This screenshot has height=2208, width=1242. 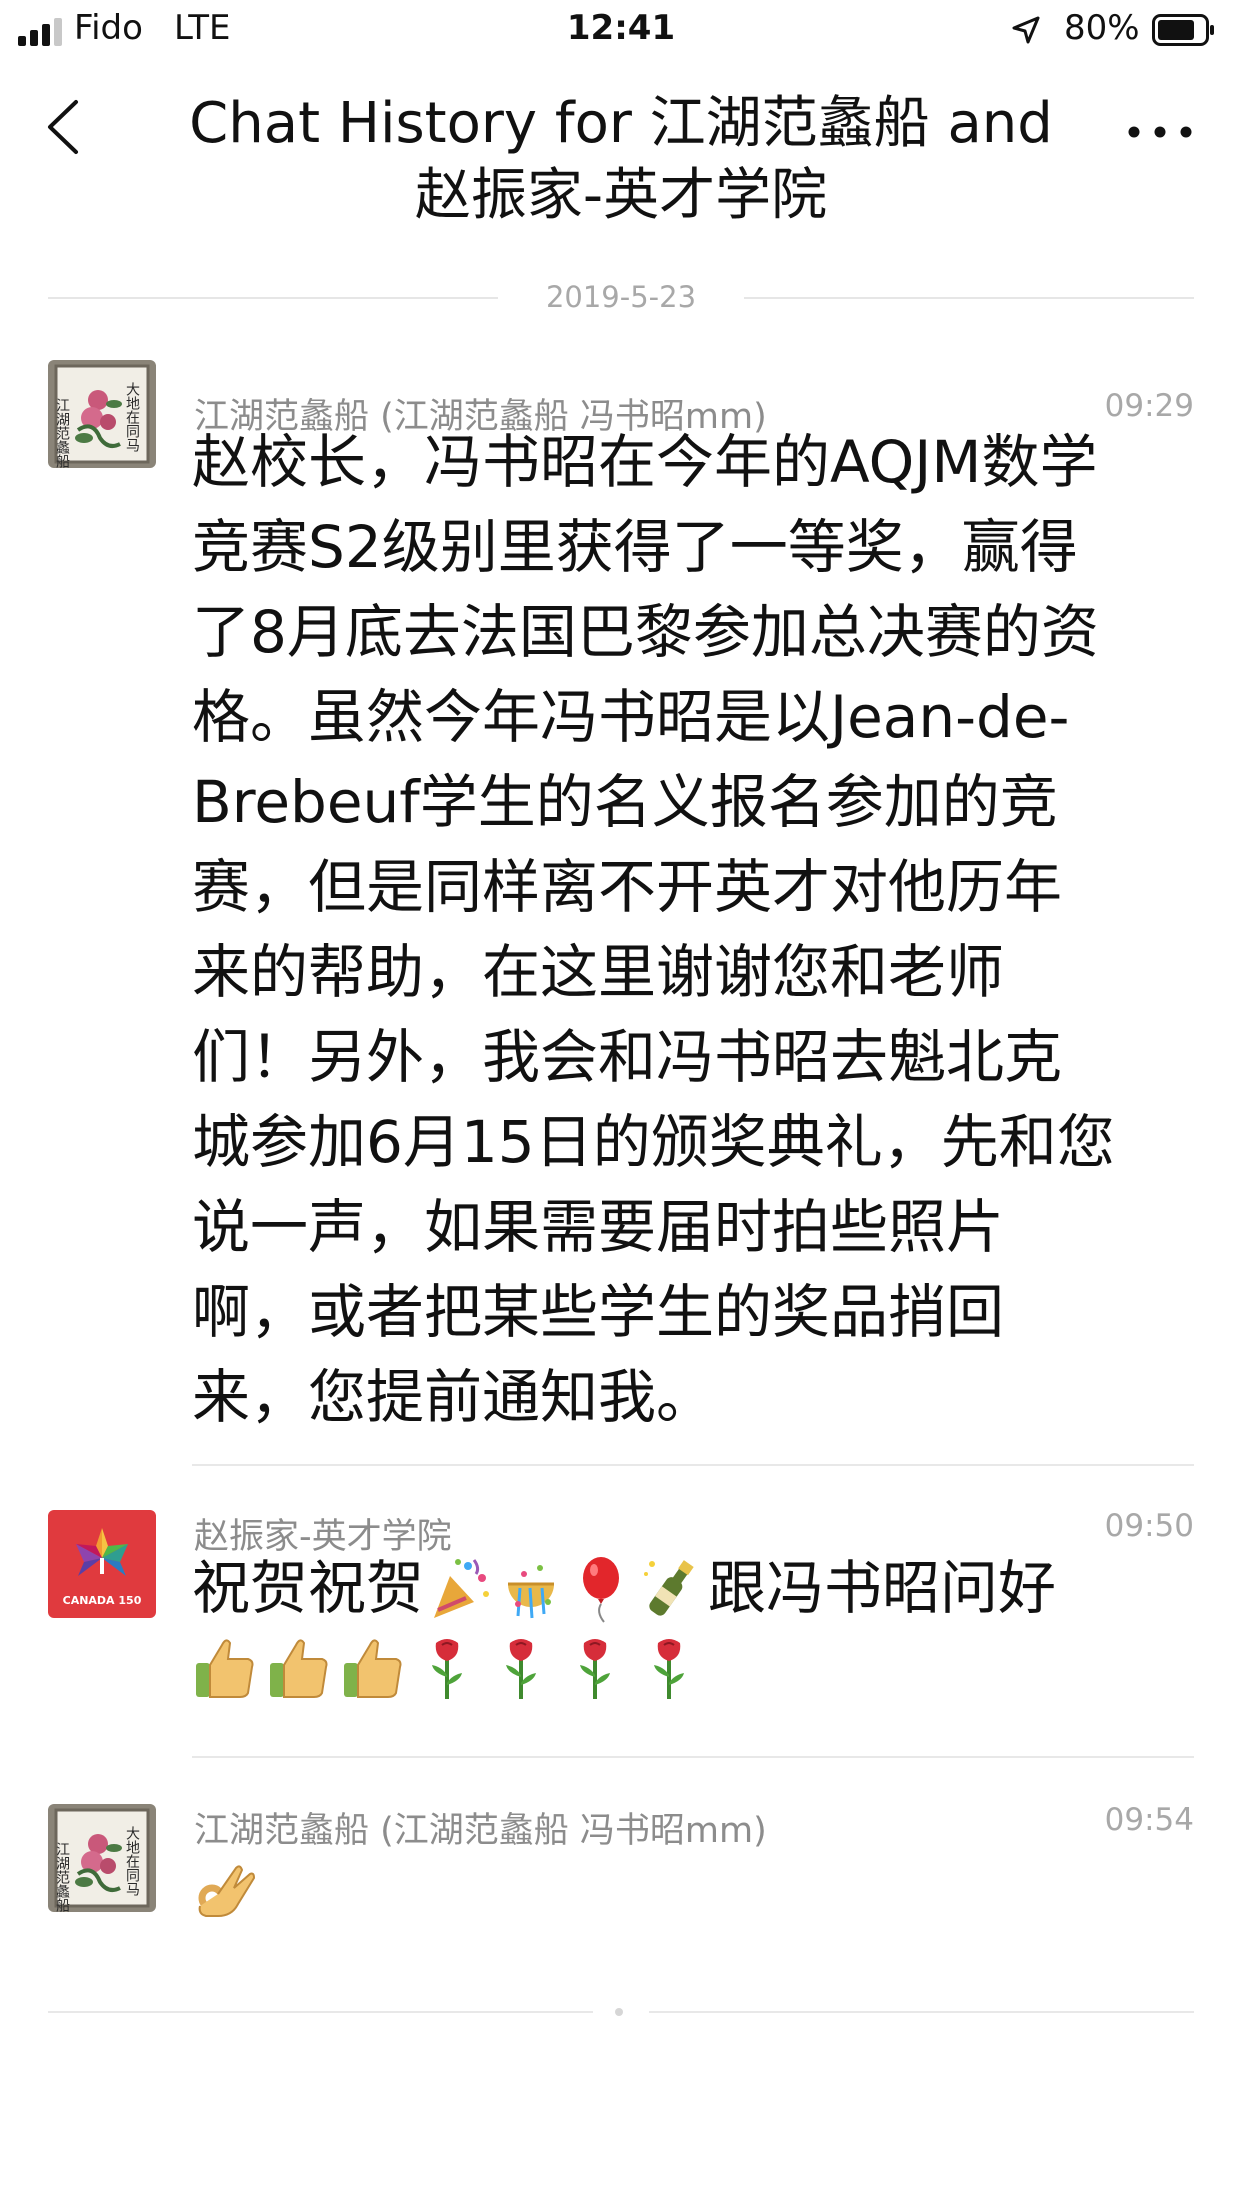 I want to click on message-time: 09:54, so click(x=1149, y=1820).